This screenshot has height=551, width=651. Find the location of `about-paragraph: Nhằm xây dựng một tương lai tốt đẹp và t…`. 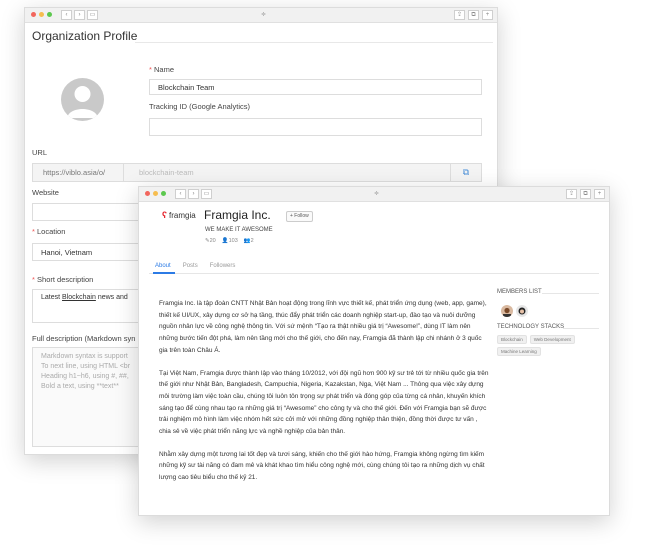

about-paragraph: Nhằm xây dựng một tương lai tốt đẹp và t… is located at coordinates (322, 466).